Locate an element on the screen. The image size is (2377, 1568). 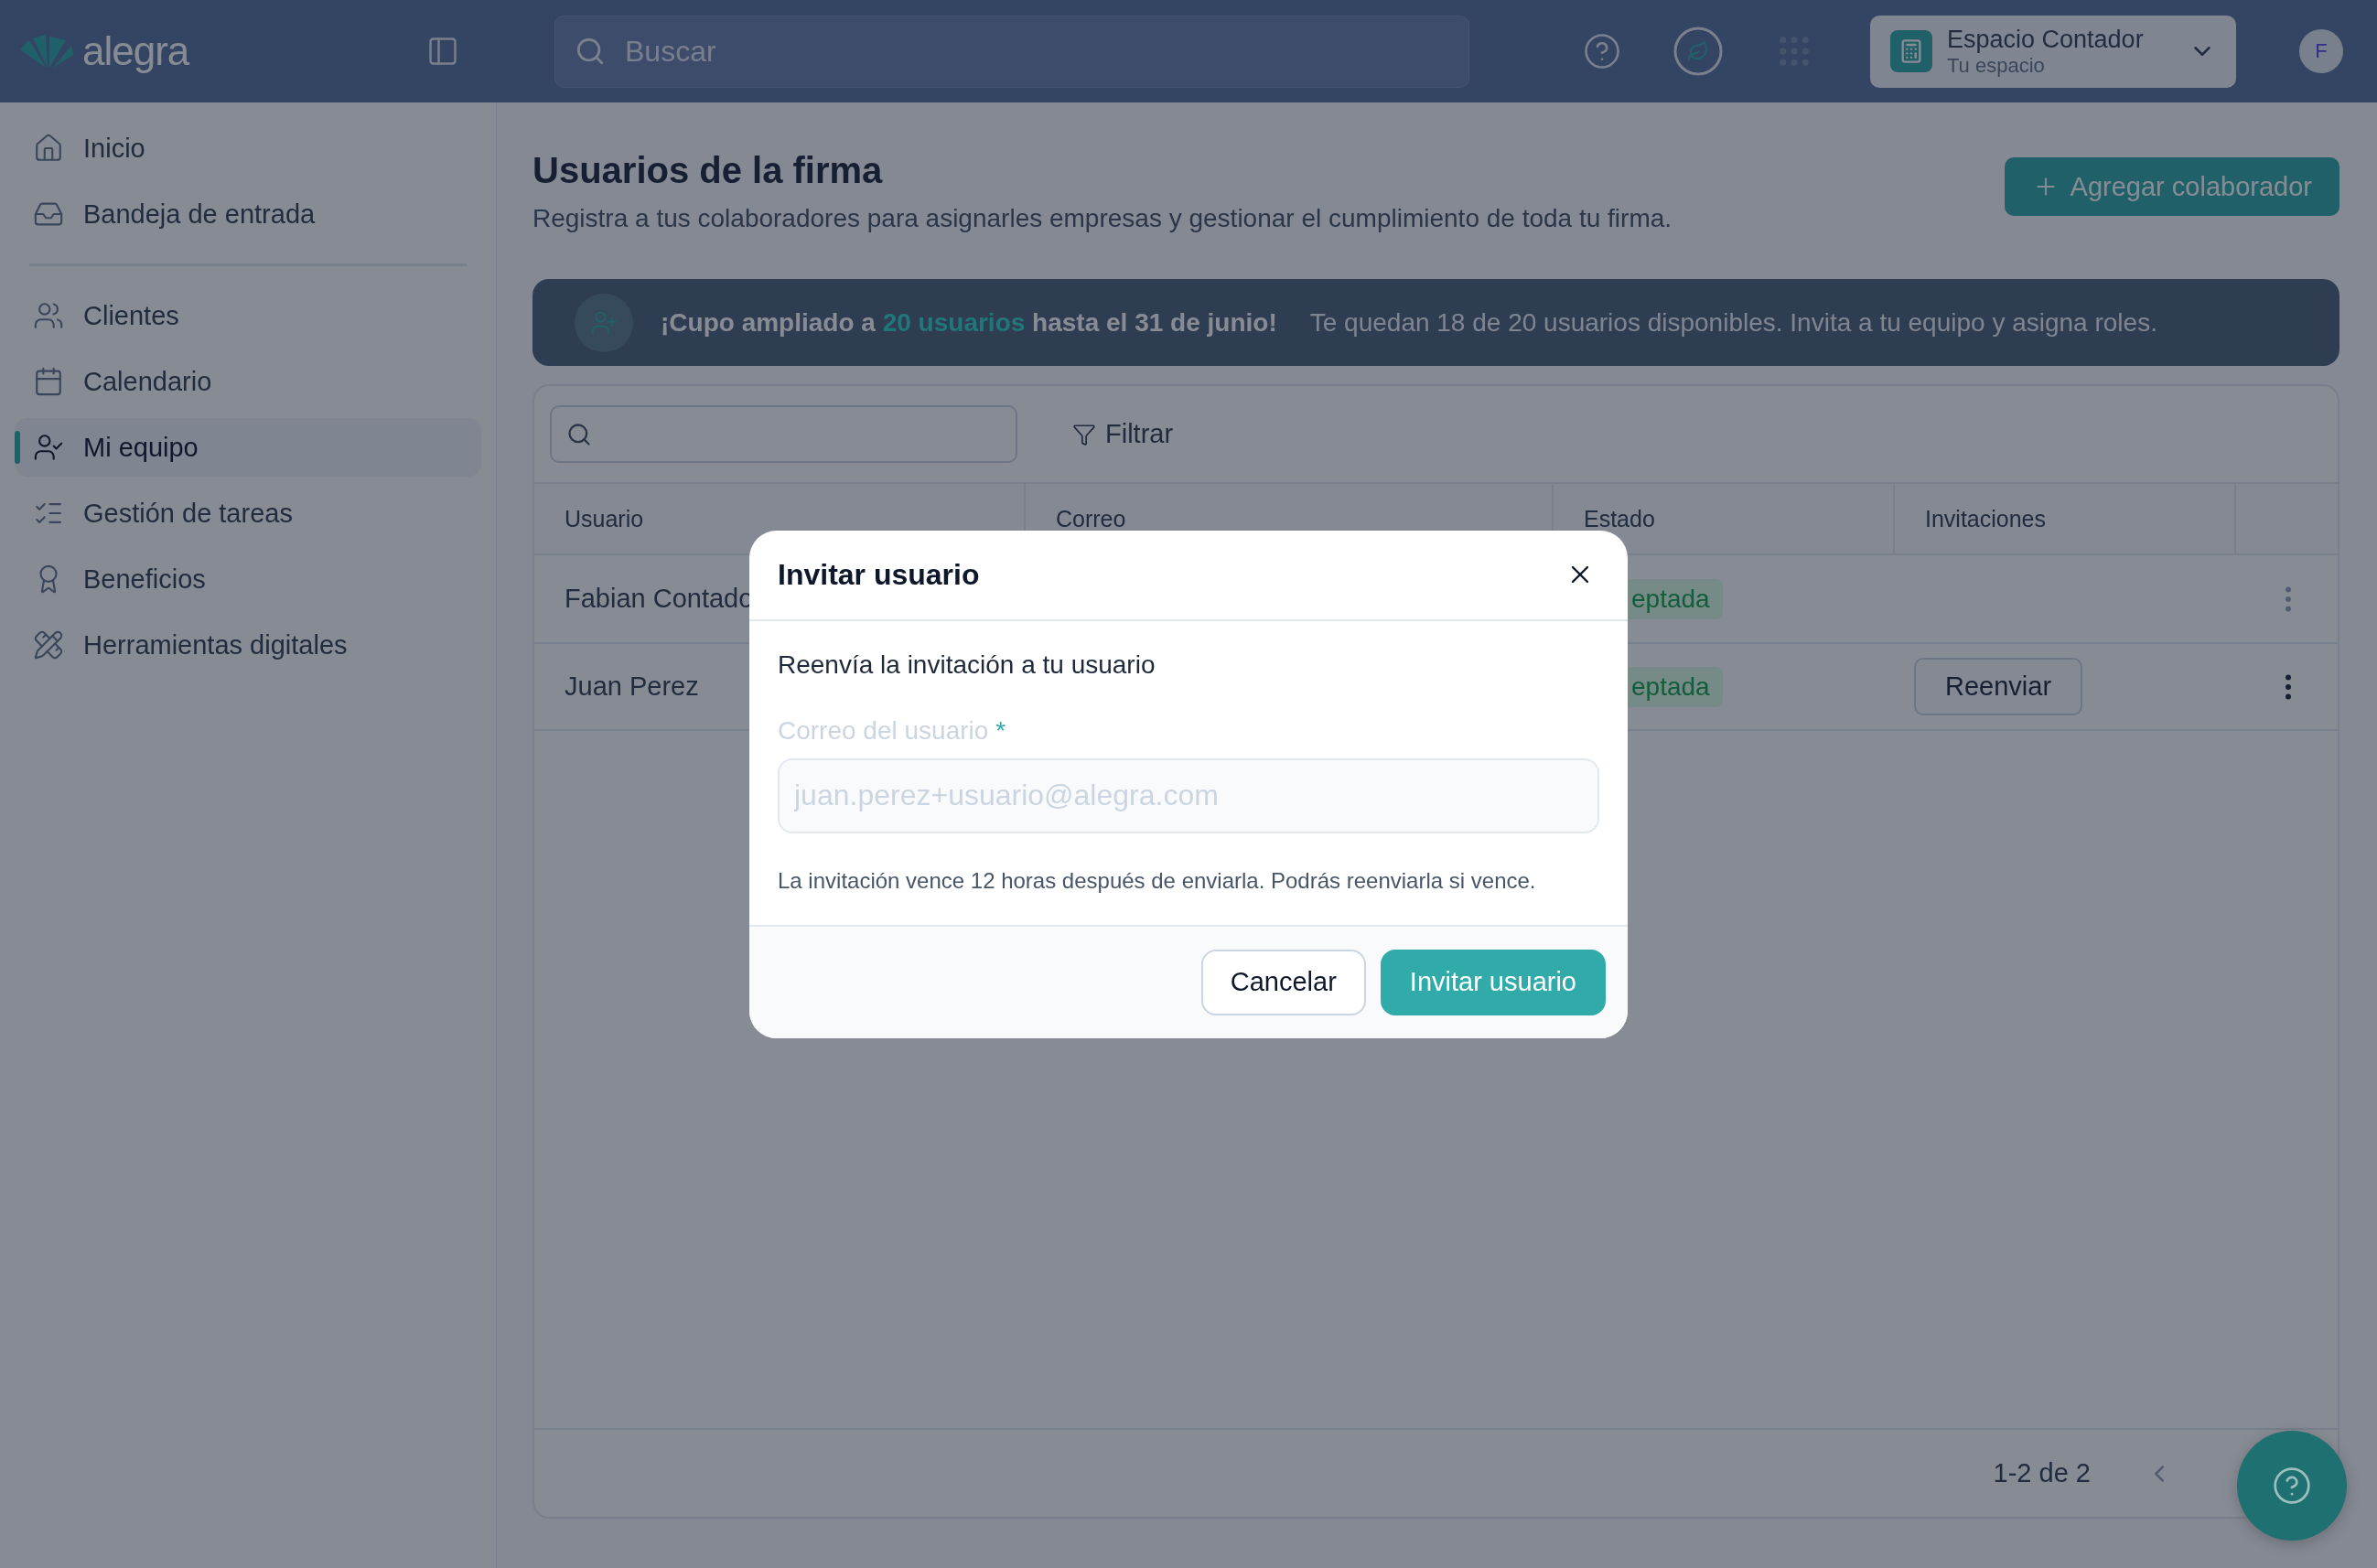
resend-button: Reenviar is located at coordinates (1998, 686).